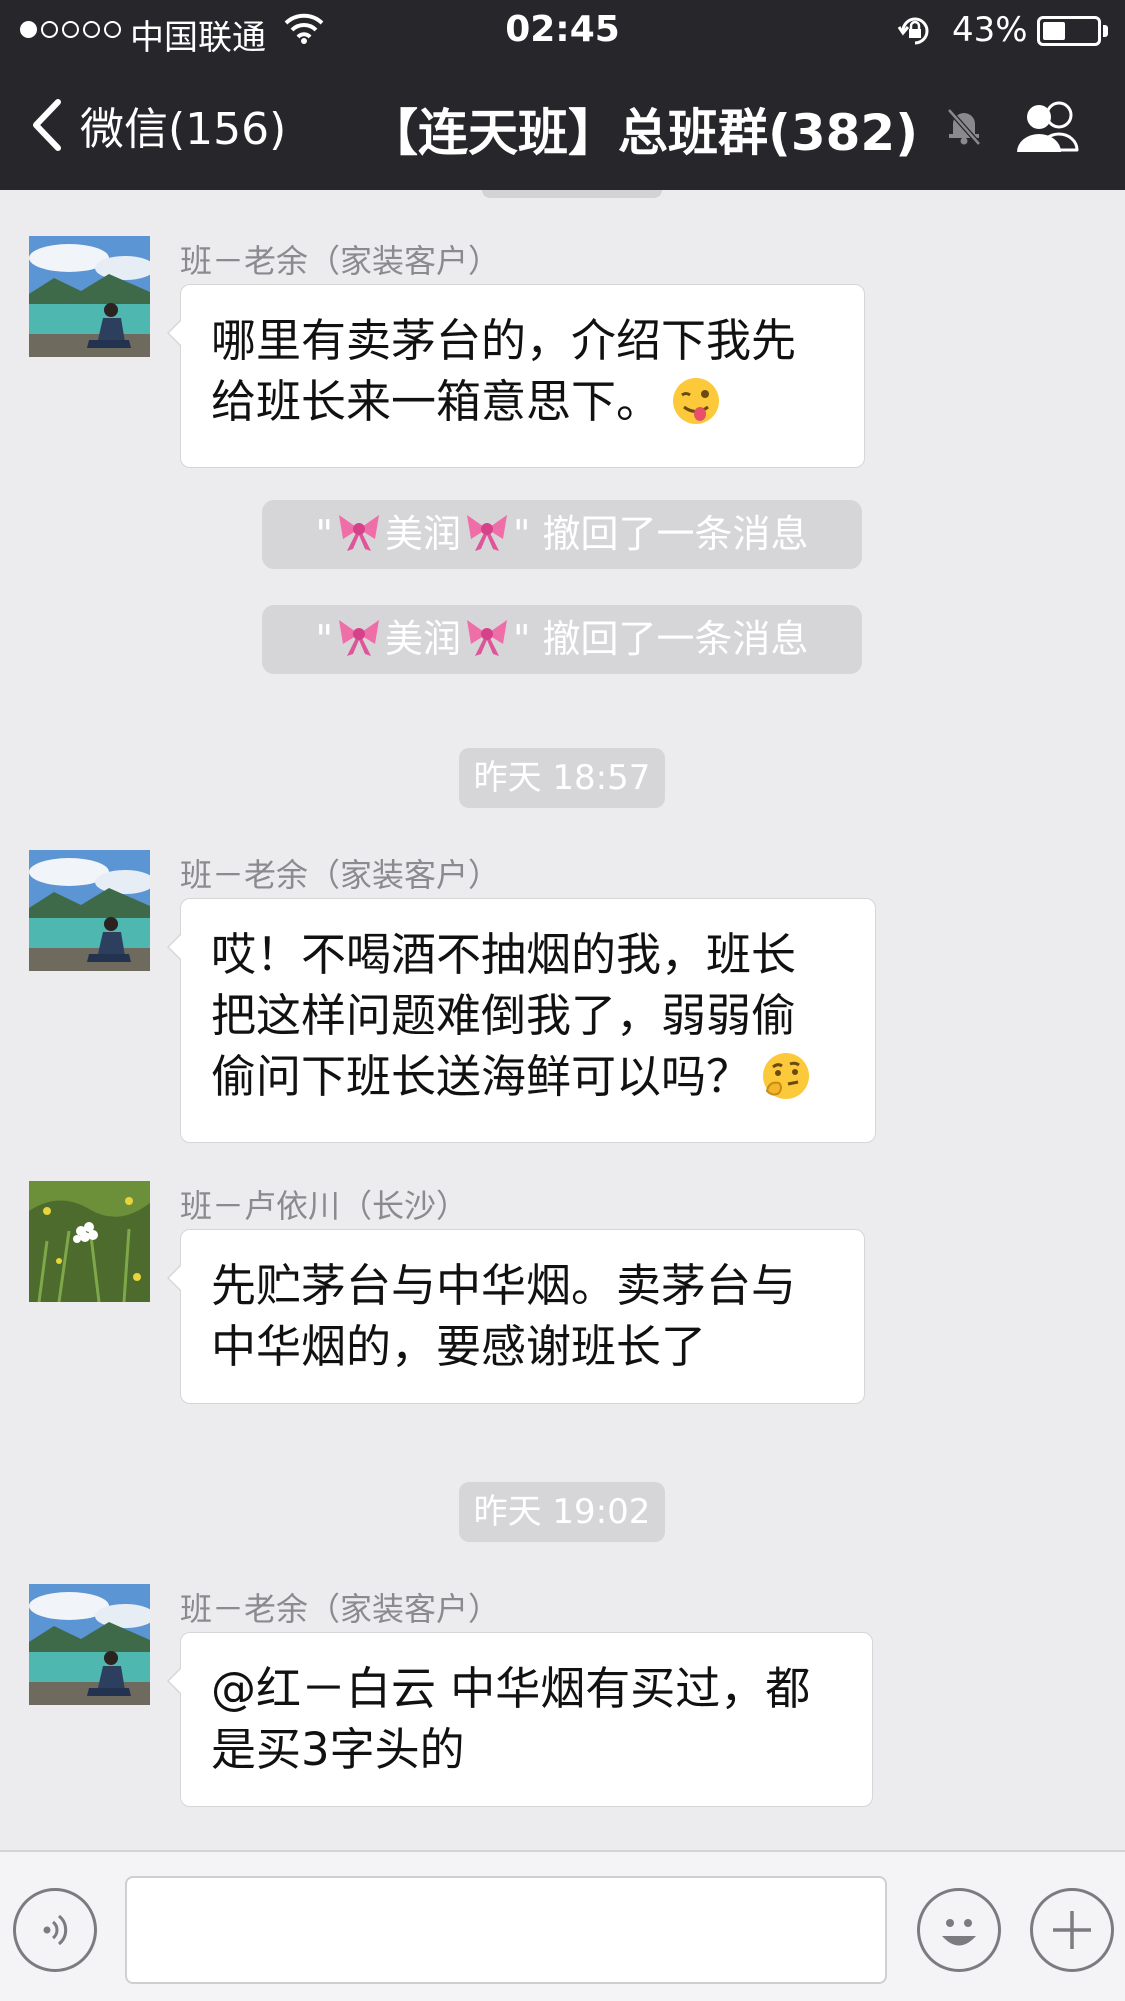  Describe the element at coordinates (990, 30) in the screenshot. I see `battery-percent: 43%` at that location.